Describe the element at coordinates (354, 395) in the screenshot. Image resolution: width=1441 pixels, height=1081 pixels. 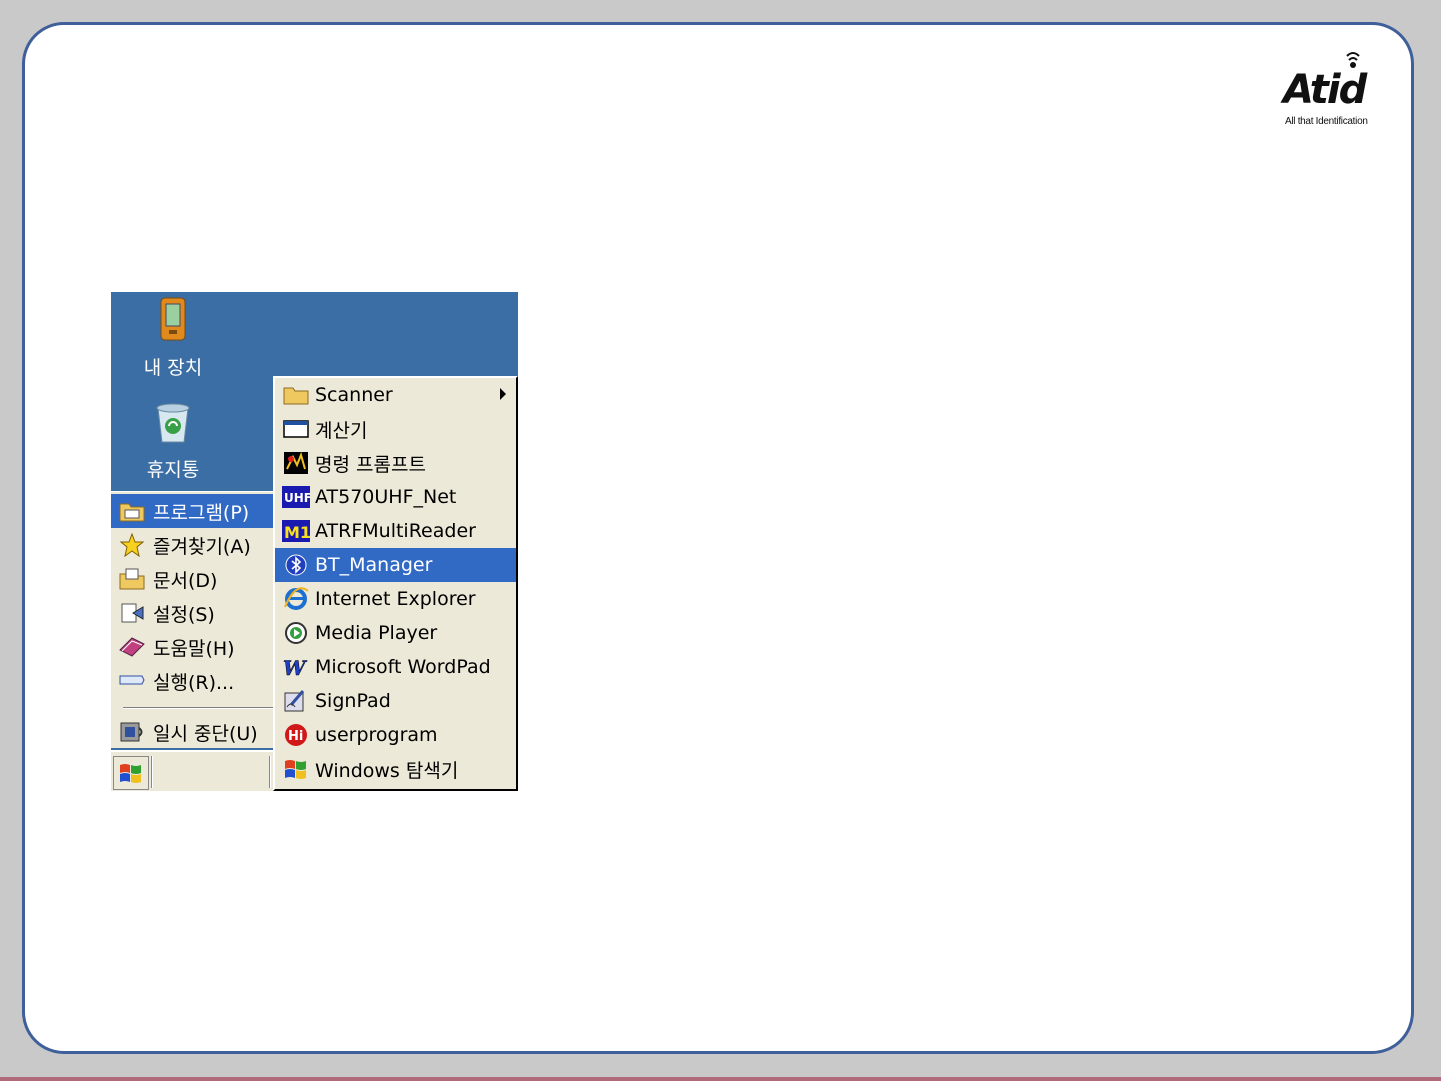
I see `program-label: Scanner` at that location.